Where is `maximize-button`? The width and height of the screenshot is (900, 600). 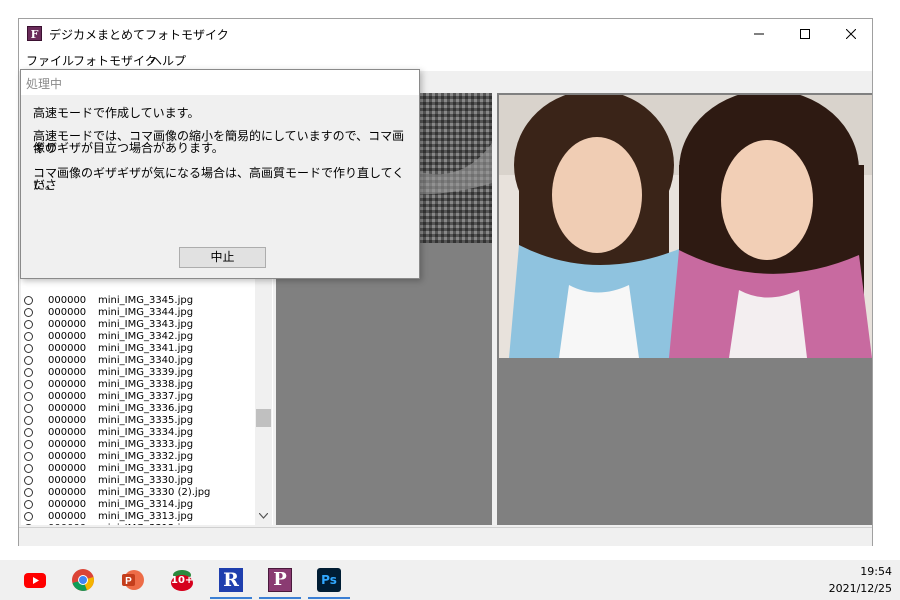 maximize-button is located at coordinates (805, 34).